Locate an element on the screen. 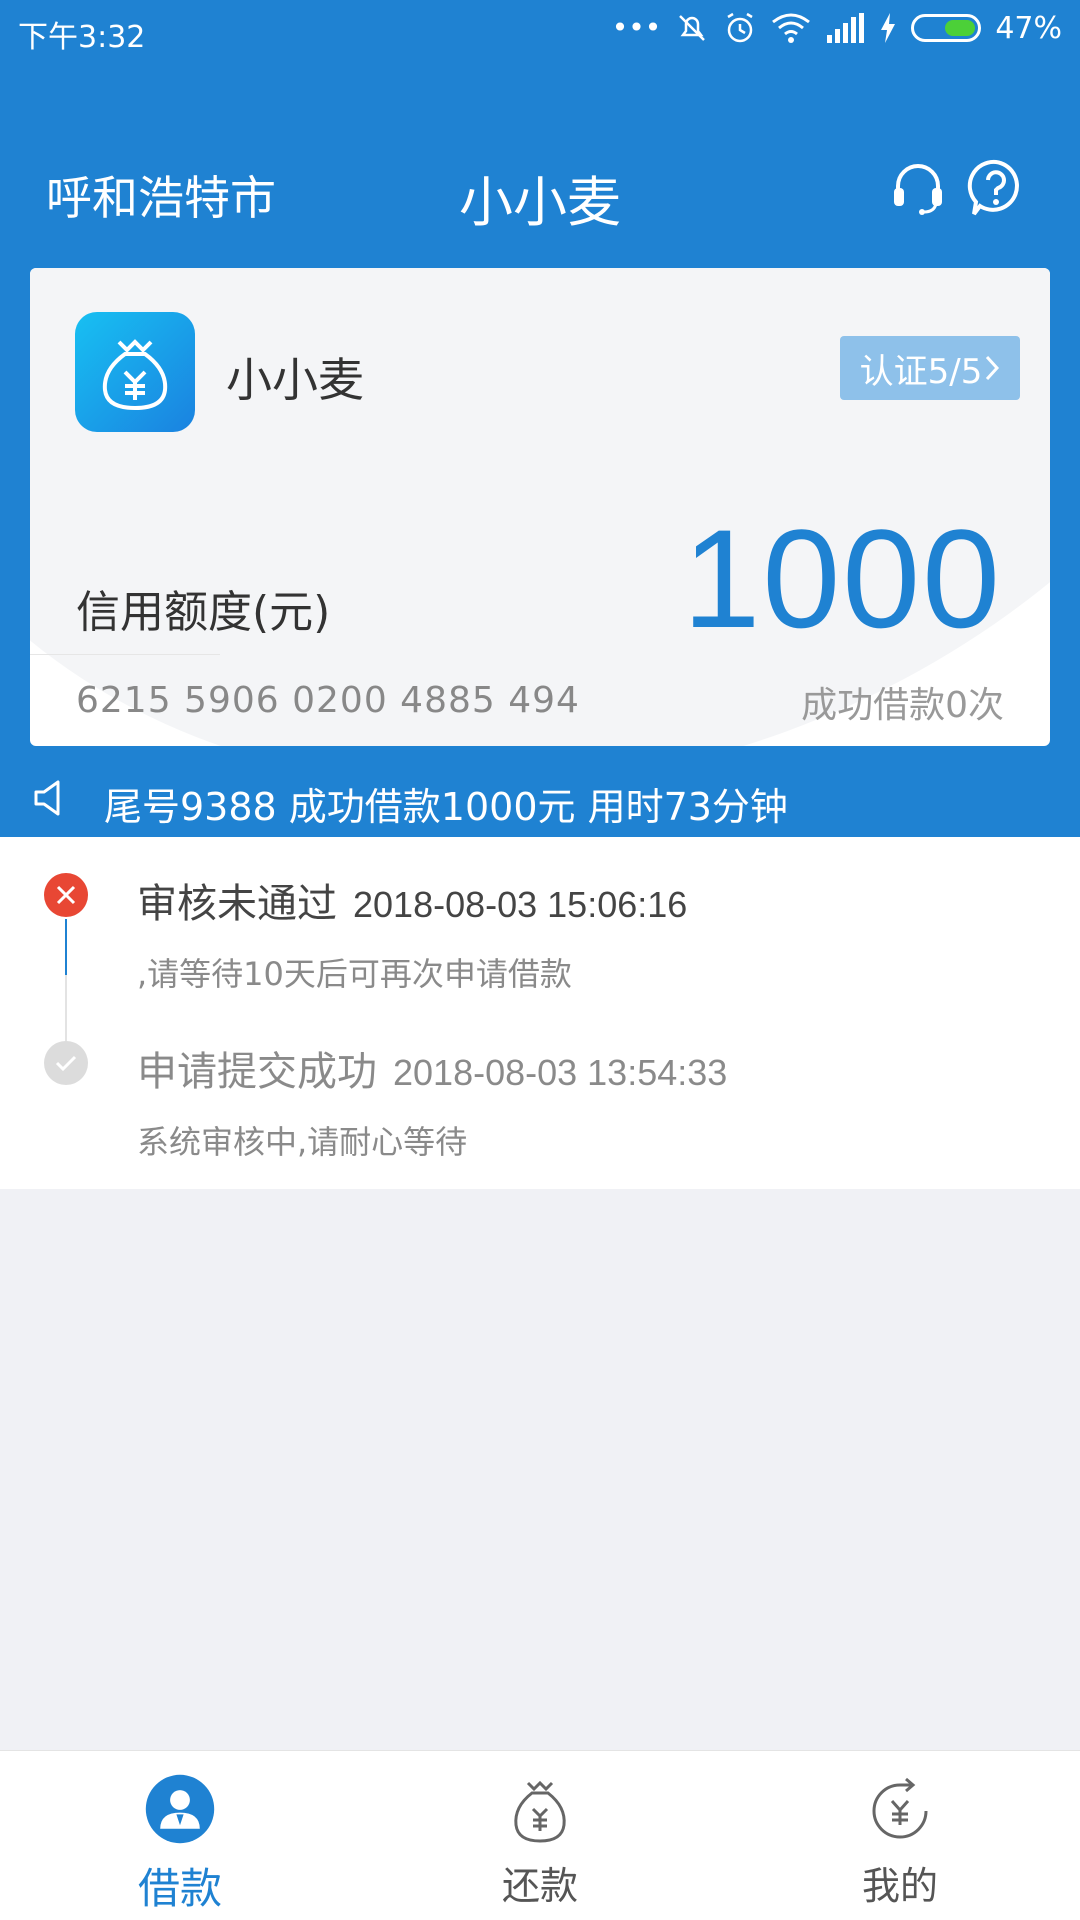 This screenshot has width=1080, height=1920. timeline-time: 2018-08-03 13:54:33 is located at coordinates (560, 1072).